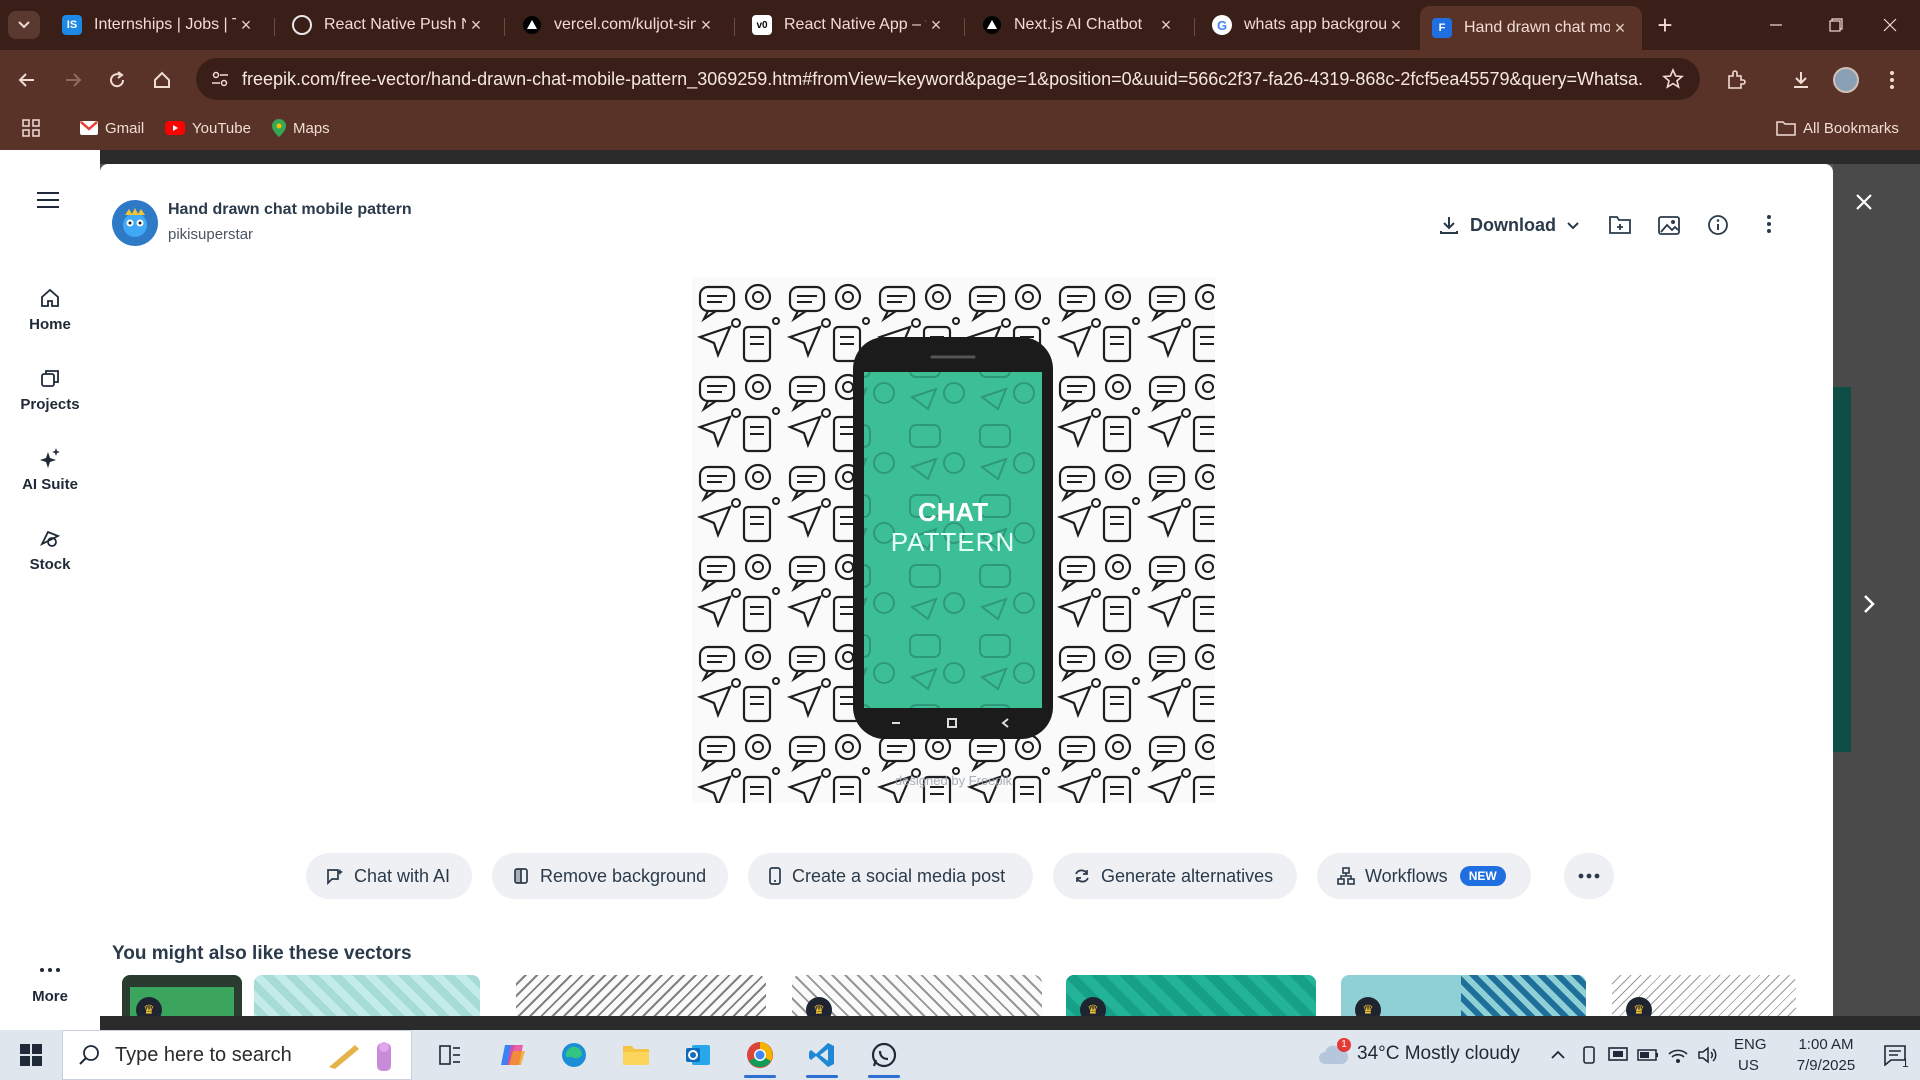 This screenshot has width=1920, height=1080. I want to click on modal-close-button, so click(1864, 202).